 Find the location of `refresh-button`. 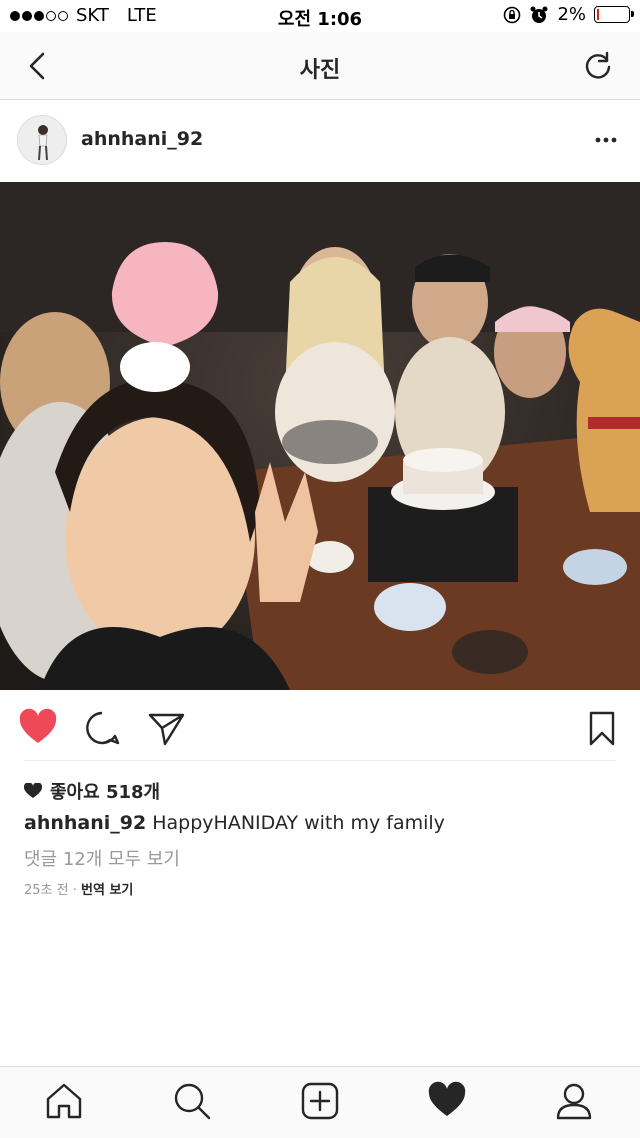

refresh-button is located at coordinates (598, 66).